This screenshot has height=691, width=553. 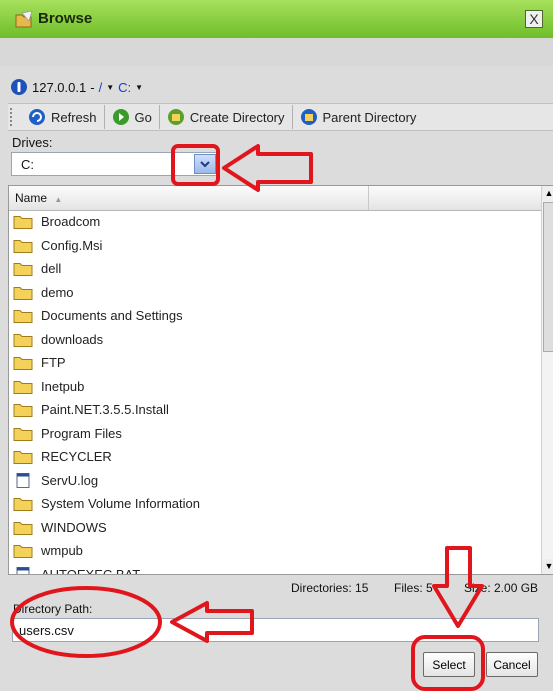 I want to click on select-button: Select, so click(x=449, y=664).